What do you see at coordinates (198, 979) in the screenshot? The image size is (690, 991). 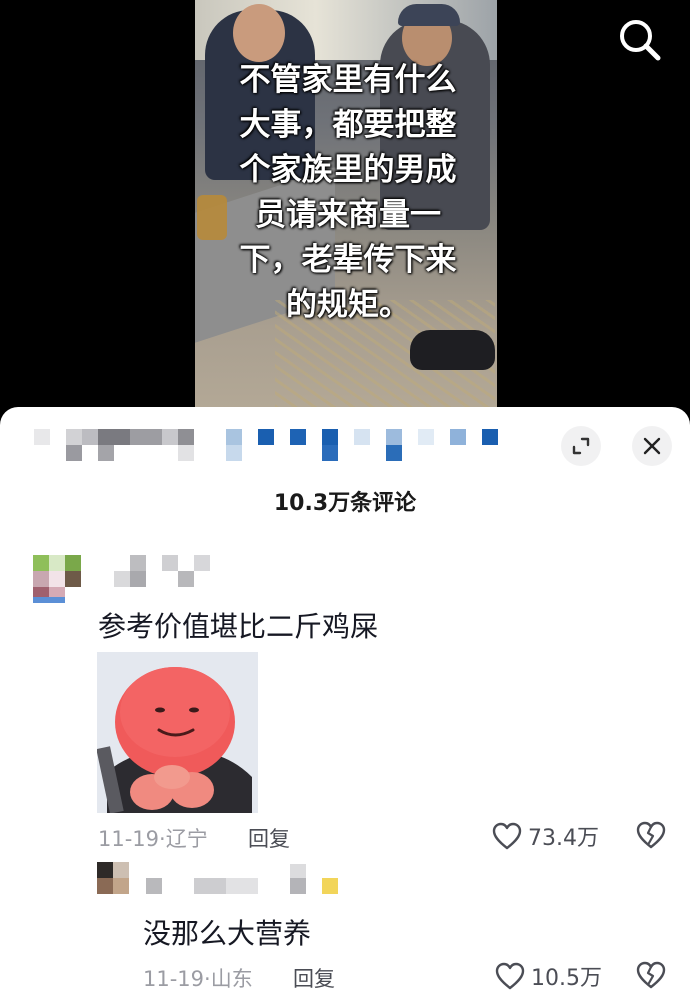 I see `comment-date-location: 11-19·山东` at bounding box center [198, 979].